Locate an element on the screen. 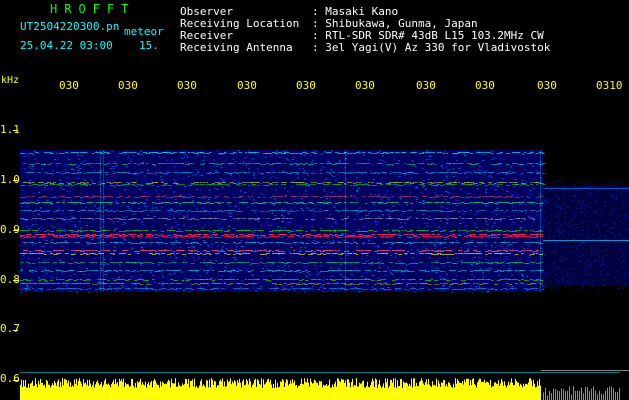 The image size is (629, 400). app-title: HROFFT is located at coordinates (93, 9).